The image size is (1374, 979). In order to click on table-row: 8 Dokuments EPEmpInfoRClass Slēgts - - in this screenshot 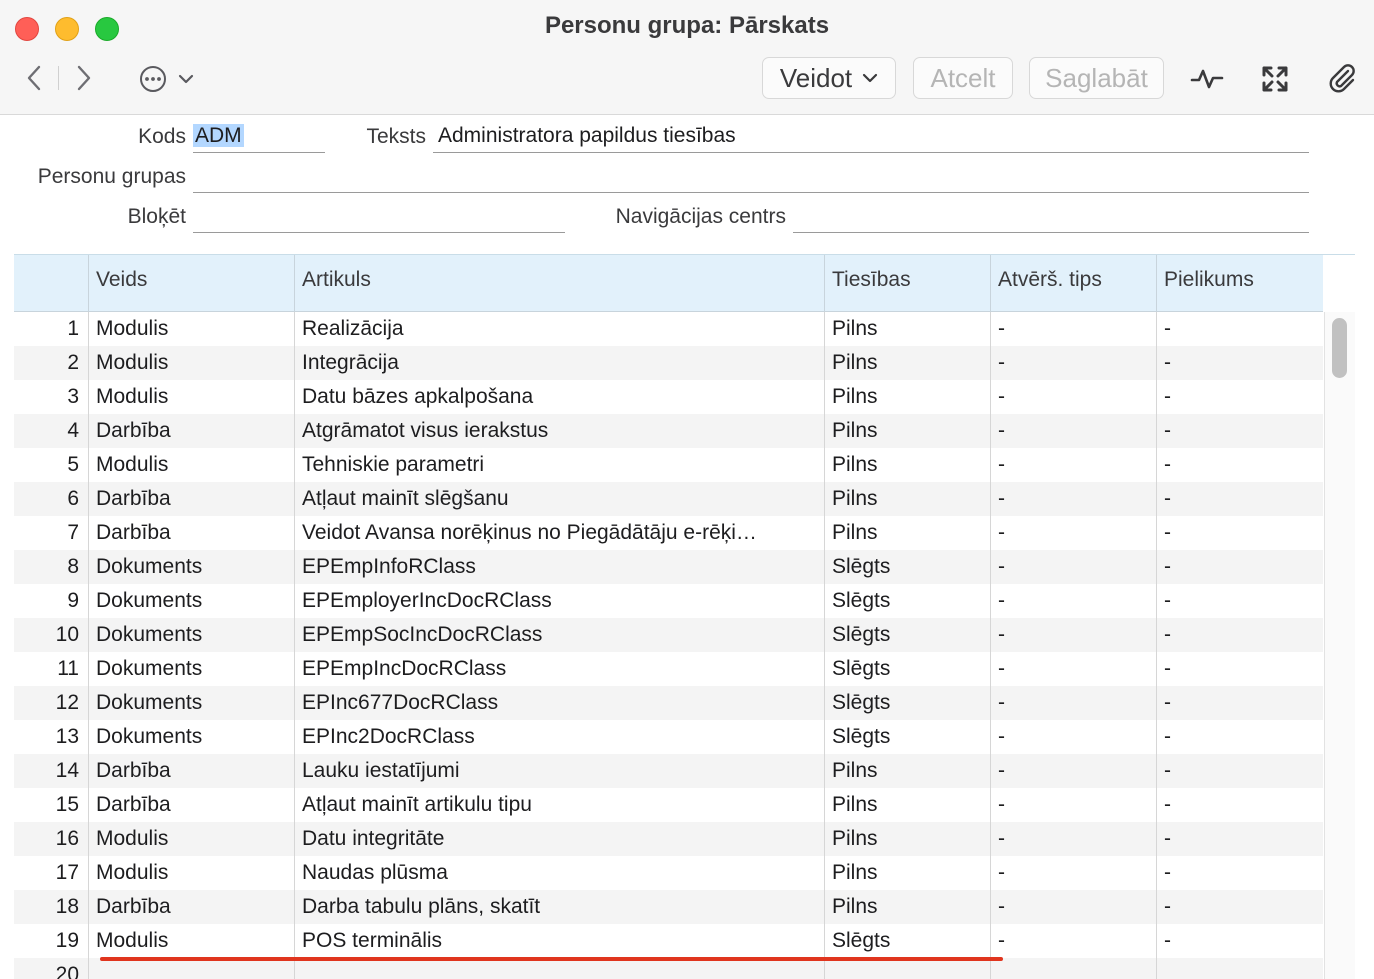, I will do `click(668, 567)`.